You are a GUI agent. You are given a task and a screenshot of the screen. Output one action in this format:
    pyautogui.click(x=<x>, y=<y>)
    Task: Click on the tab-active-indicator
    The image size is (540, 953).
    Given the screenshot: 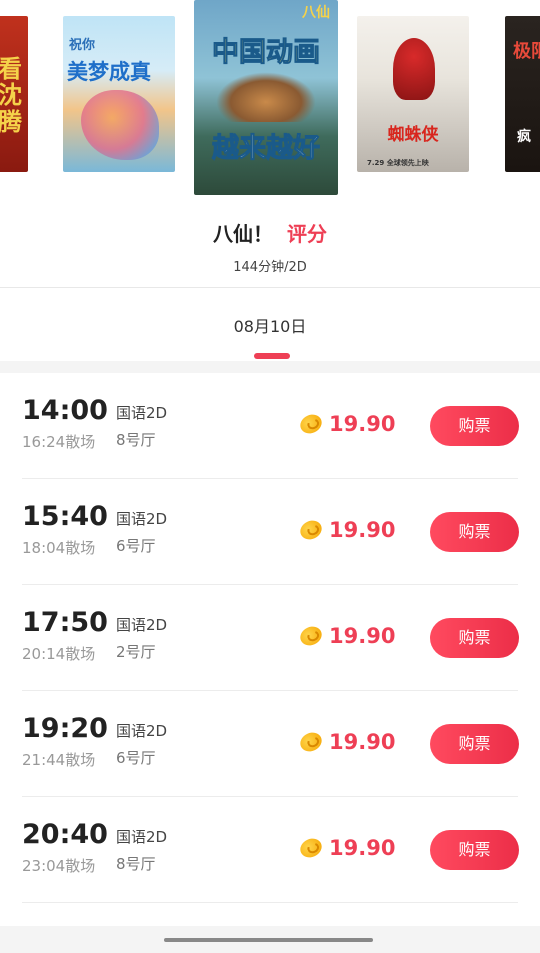 What is the action you would take?
    pyautogui.click(x=272, y=356)
    